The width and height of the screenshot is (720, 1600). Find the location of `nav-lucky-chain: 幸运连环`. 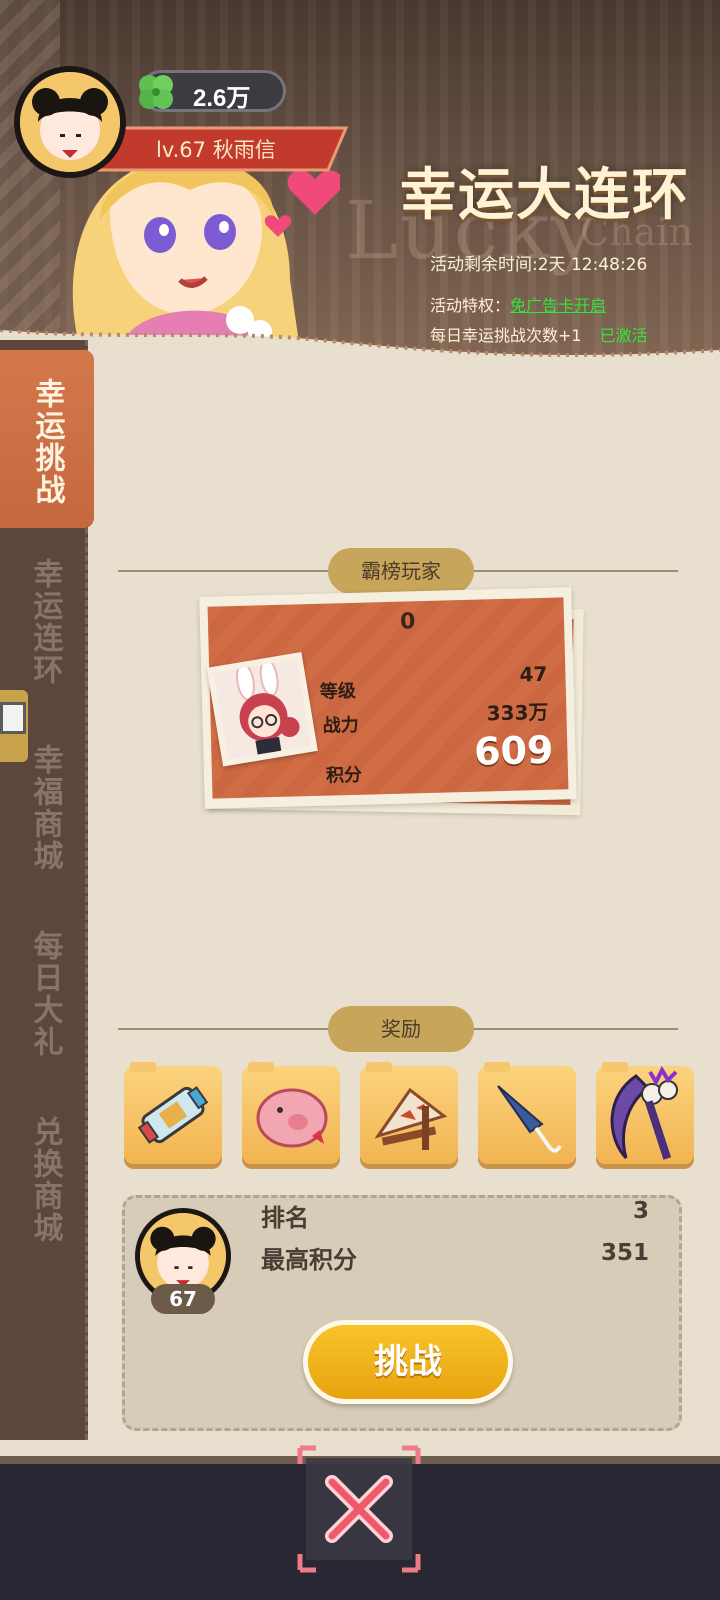

nav-lucky-chain: 幸运连环 is located at coordinates (45, 622).